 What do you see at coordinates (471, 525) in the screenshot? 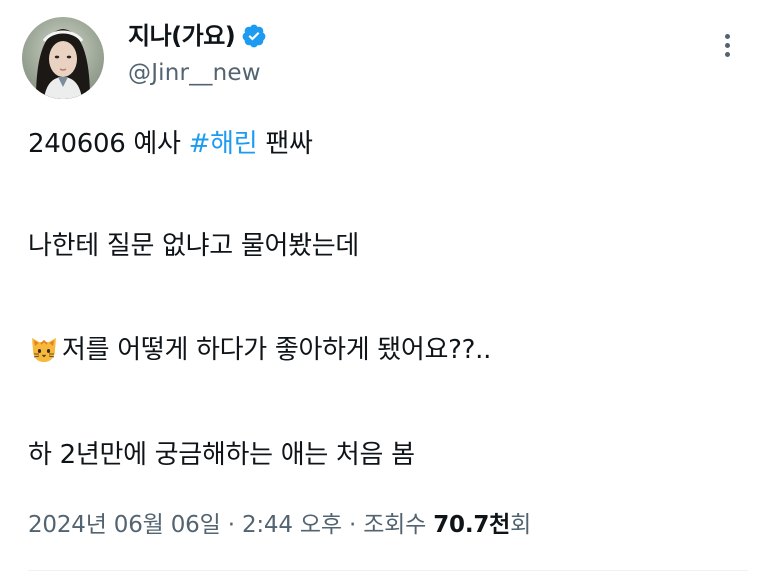
I see `views-count: 70.7천` at bounding box center [471, 525].